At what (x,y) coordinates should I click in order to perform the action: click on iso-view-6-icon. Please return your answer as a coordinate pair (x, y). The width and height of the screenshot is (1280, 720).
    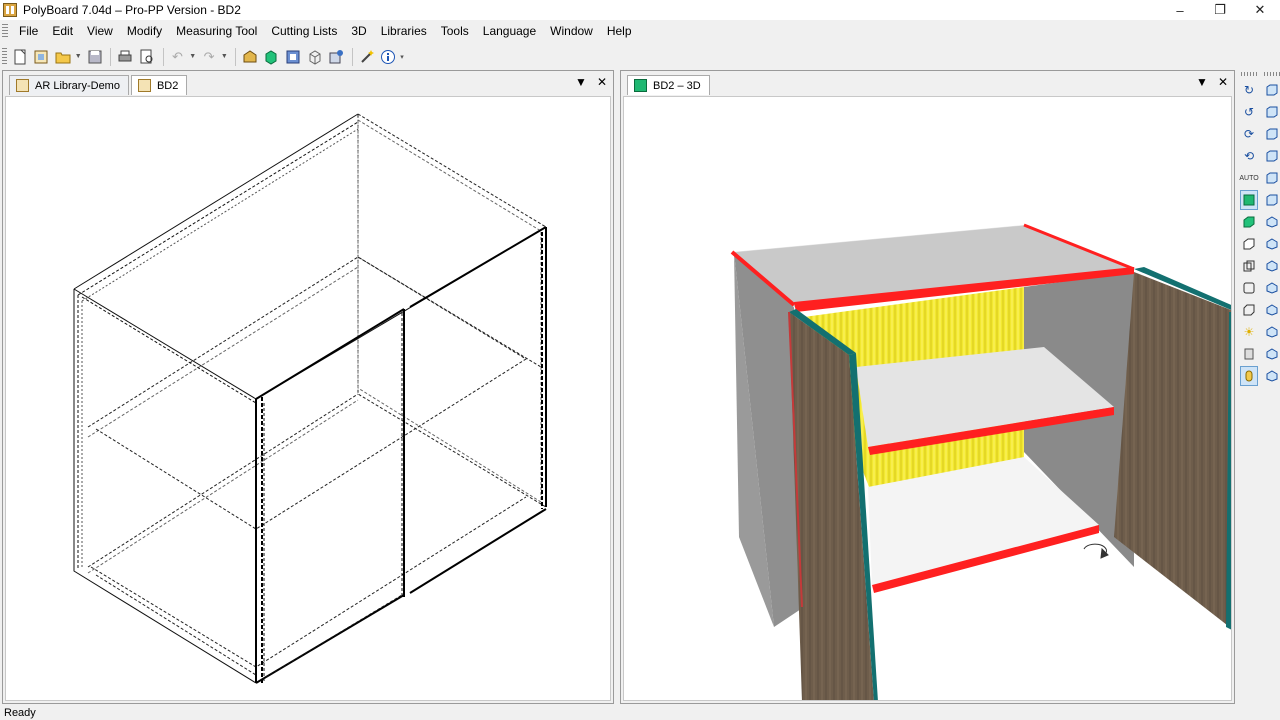
    Looking at the image, I should click on (1271, 332).